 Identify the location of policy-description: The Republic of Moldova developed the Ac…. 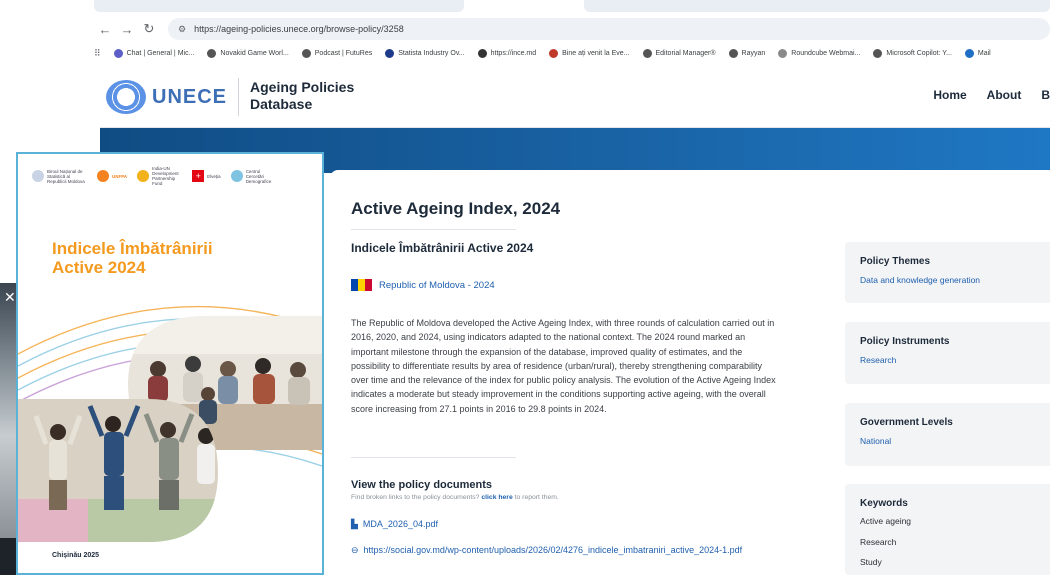
(563, 366).